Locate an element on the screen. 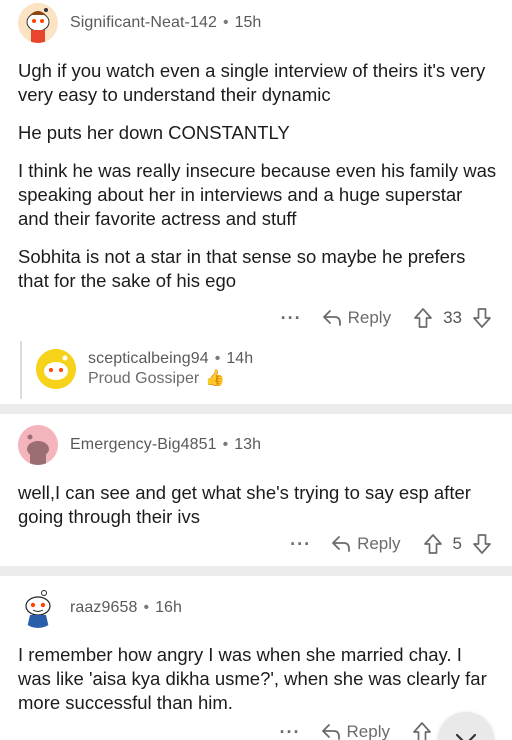 The width and height of the screenshot is (512, 740). username: scepticalbeing94 is located at coordinates (148, 359).